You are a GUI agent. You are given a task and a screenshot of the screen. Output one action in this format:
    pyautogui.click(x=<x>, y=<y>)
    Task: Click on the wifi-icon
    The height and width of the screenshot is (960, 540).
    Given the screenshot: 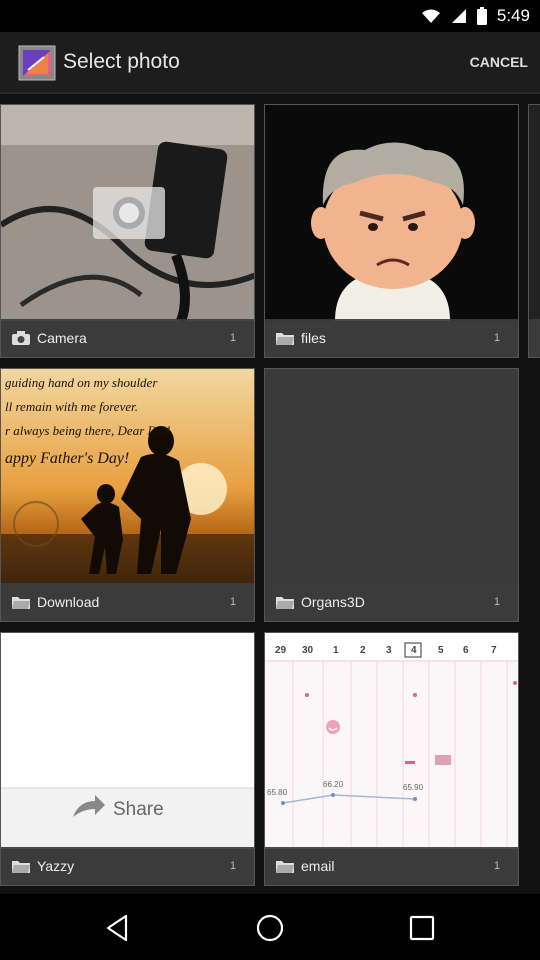 What is the action you would take?
    pyautogui.click(x=430, y=16)
    